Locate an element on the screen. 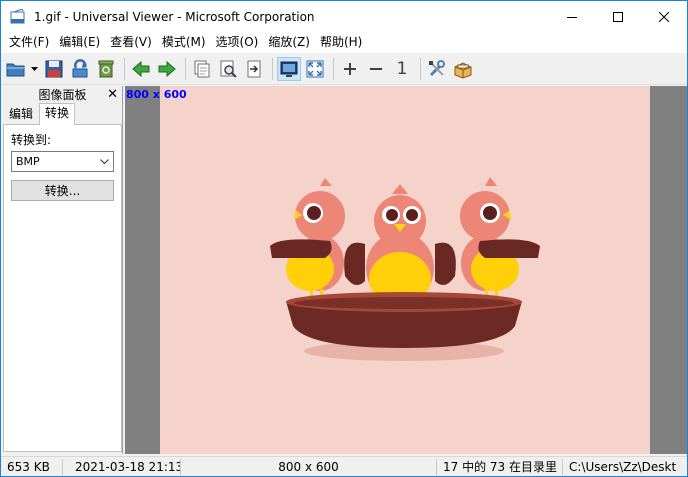  magnifier-page-icon is located at coordinates (228, 69).